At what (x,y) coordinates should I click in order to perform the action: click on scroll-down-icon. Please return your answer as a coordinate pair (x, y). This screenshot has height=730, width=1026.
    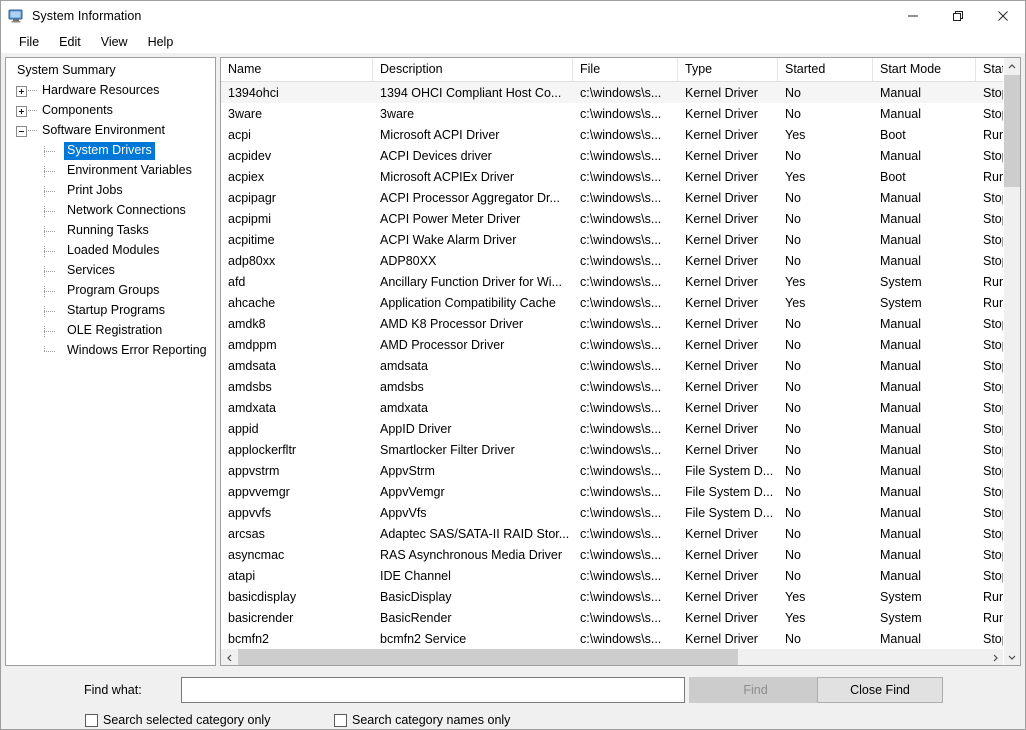
    Looking at the image, I should click on (1012, 656).